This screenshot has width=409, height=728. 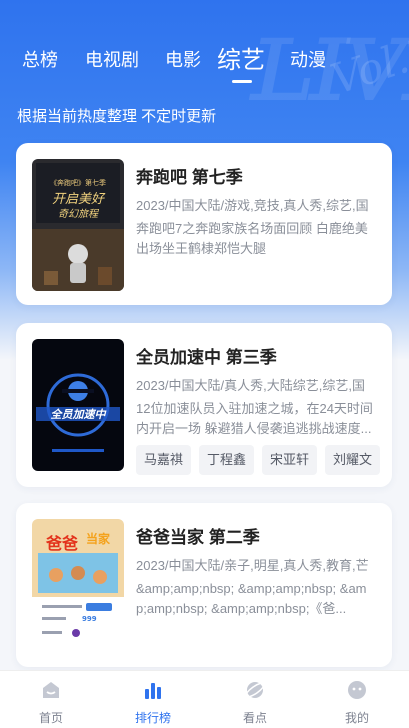 I want to click on home-icon, so click(x=51, y=690).